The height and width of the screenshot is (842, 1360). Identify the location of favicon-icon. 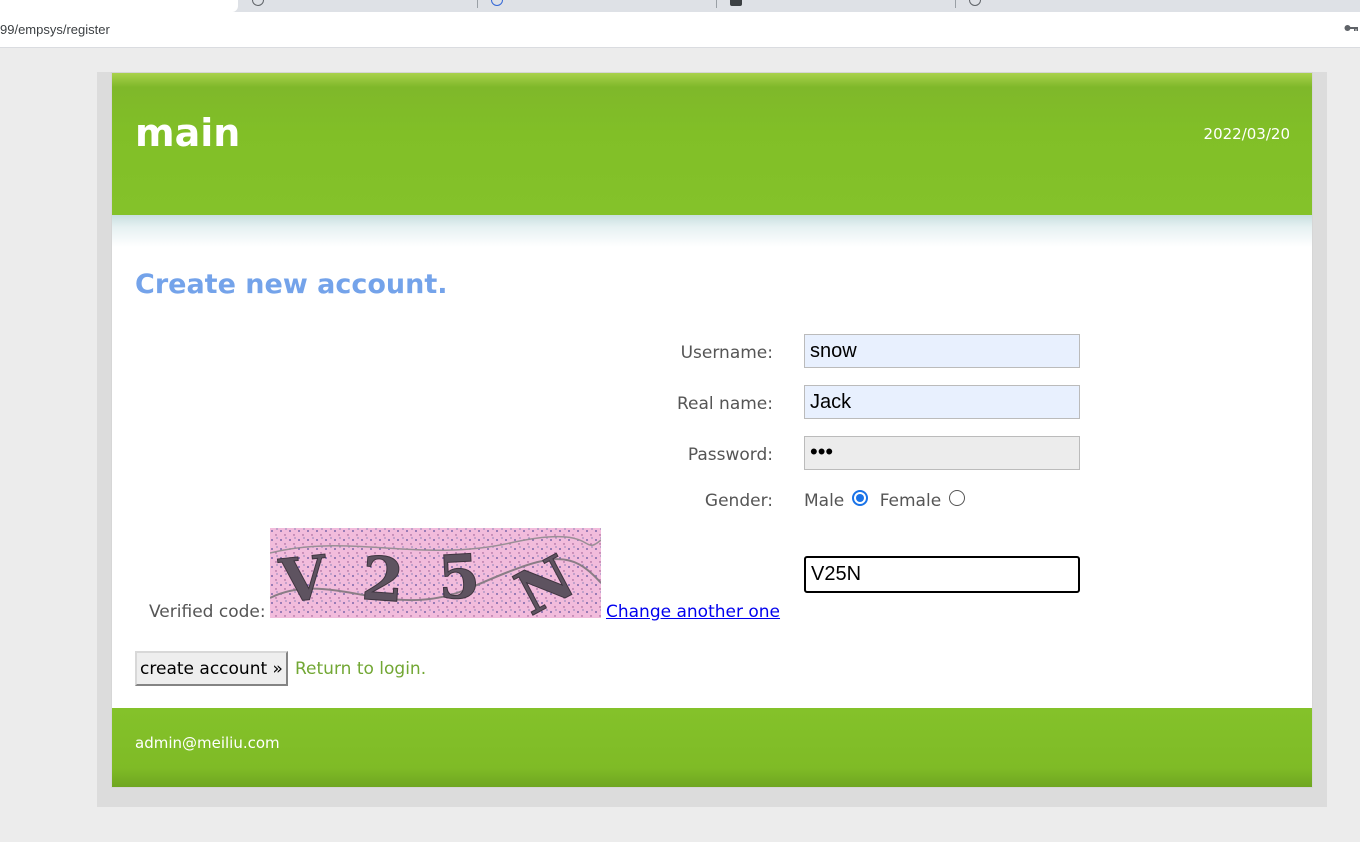
(497, 3).